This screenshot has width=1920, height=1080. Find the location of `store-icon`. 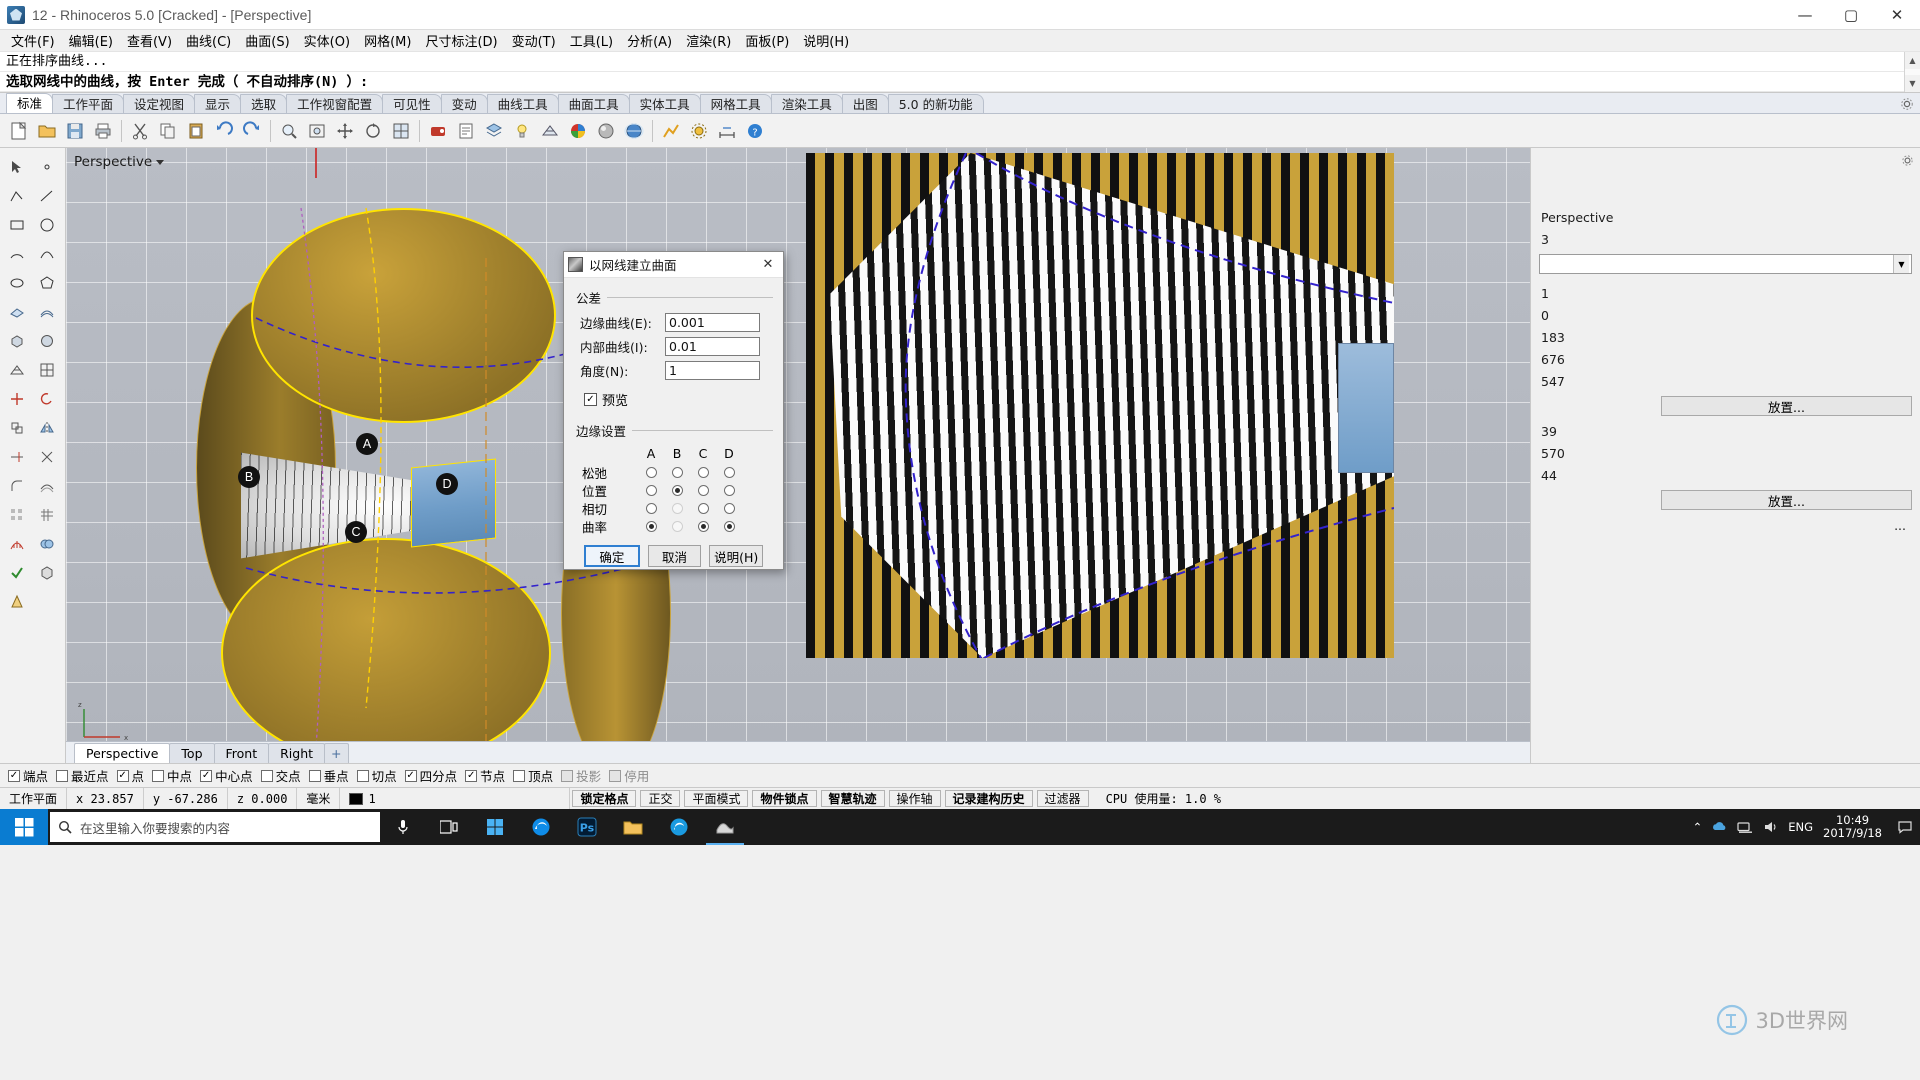

store-icon is located at coordinates (495, 827).